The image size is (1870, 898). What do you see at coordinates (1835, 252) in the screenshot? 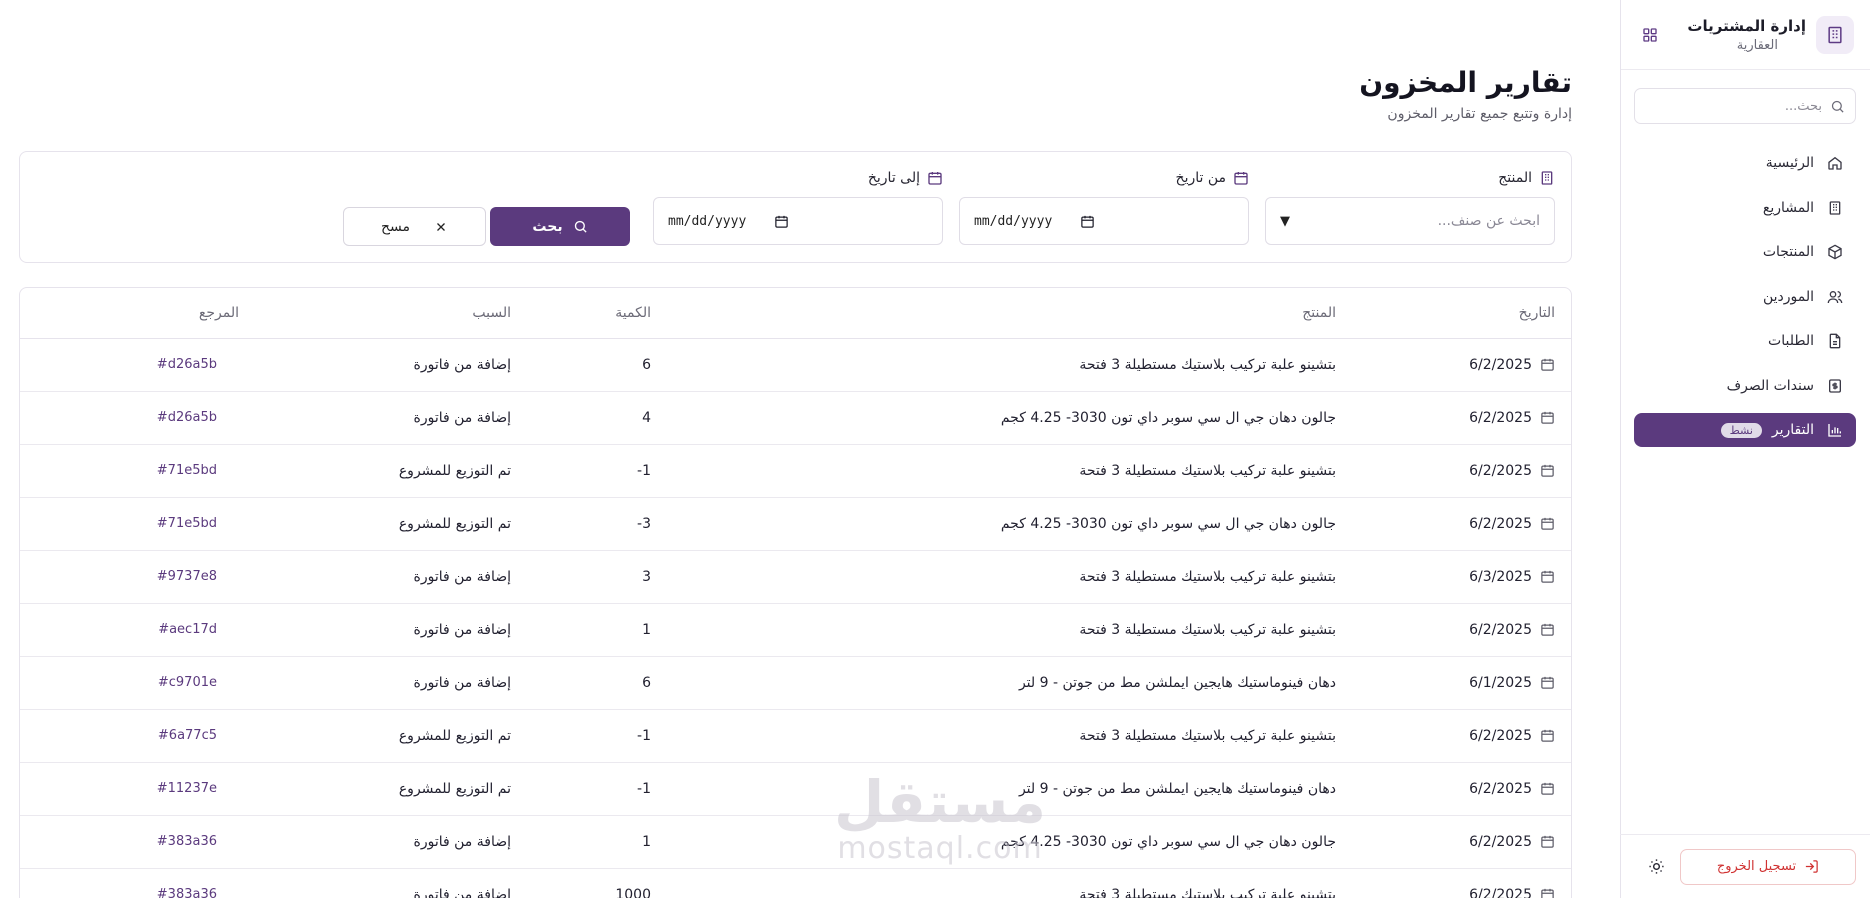
I see `box-icon` at bounding box center [1835, 252].